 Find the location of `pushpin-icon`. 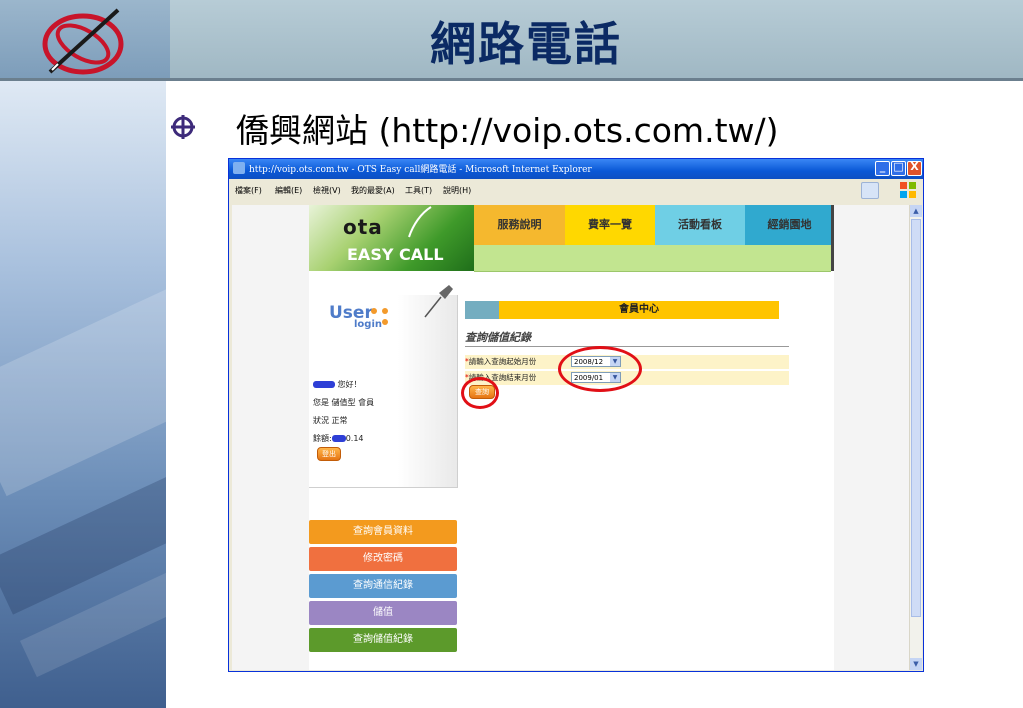

pushpin-icon is located at coordinates (438, 301).